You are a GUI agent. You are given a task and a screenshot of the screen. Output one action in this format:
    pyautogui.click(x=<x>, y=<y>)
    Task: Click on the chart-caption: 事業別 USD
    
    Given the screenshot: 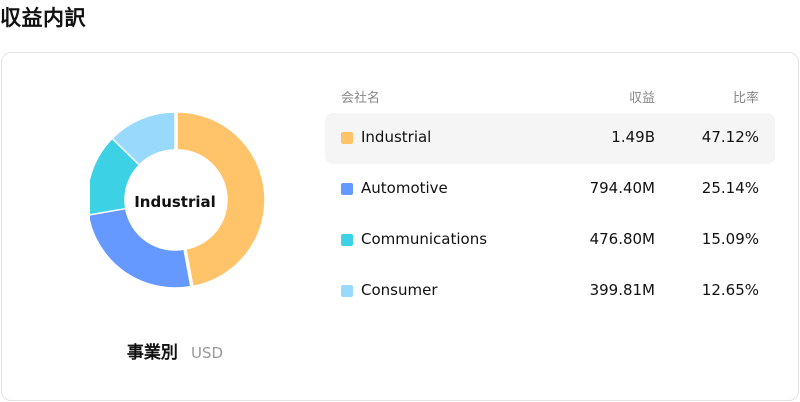 What is the action you would take?
    pyautogui.click(x=175, y=350)
    